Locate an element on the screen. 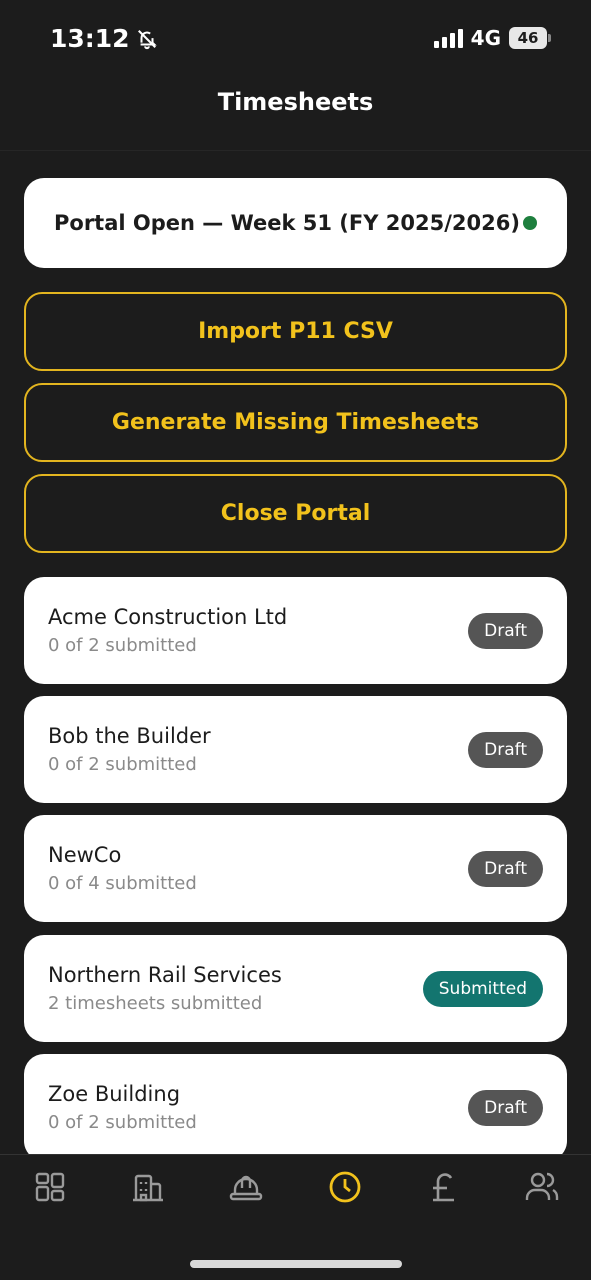 This screenshot has width=591, height=1280. tab-workers is located at coordinates (246, 1187).